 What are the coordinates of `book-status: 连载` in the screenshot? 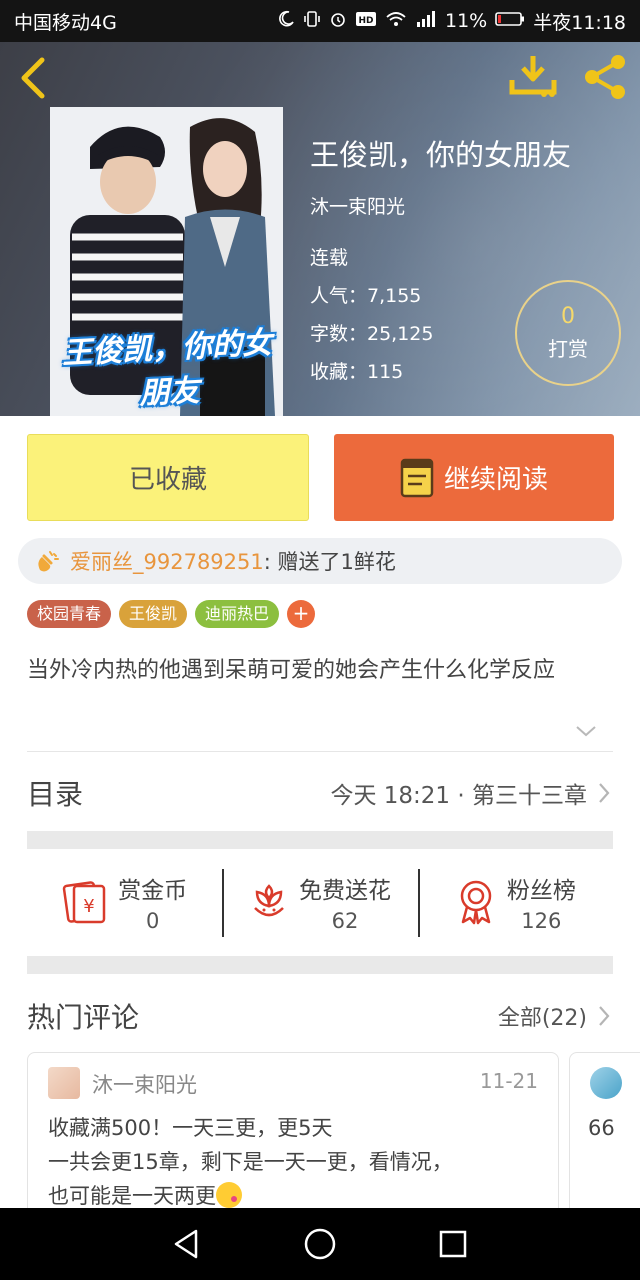 It's located at (329, 258).